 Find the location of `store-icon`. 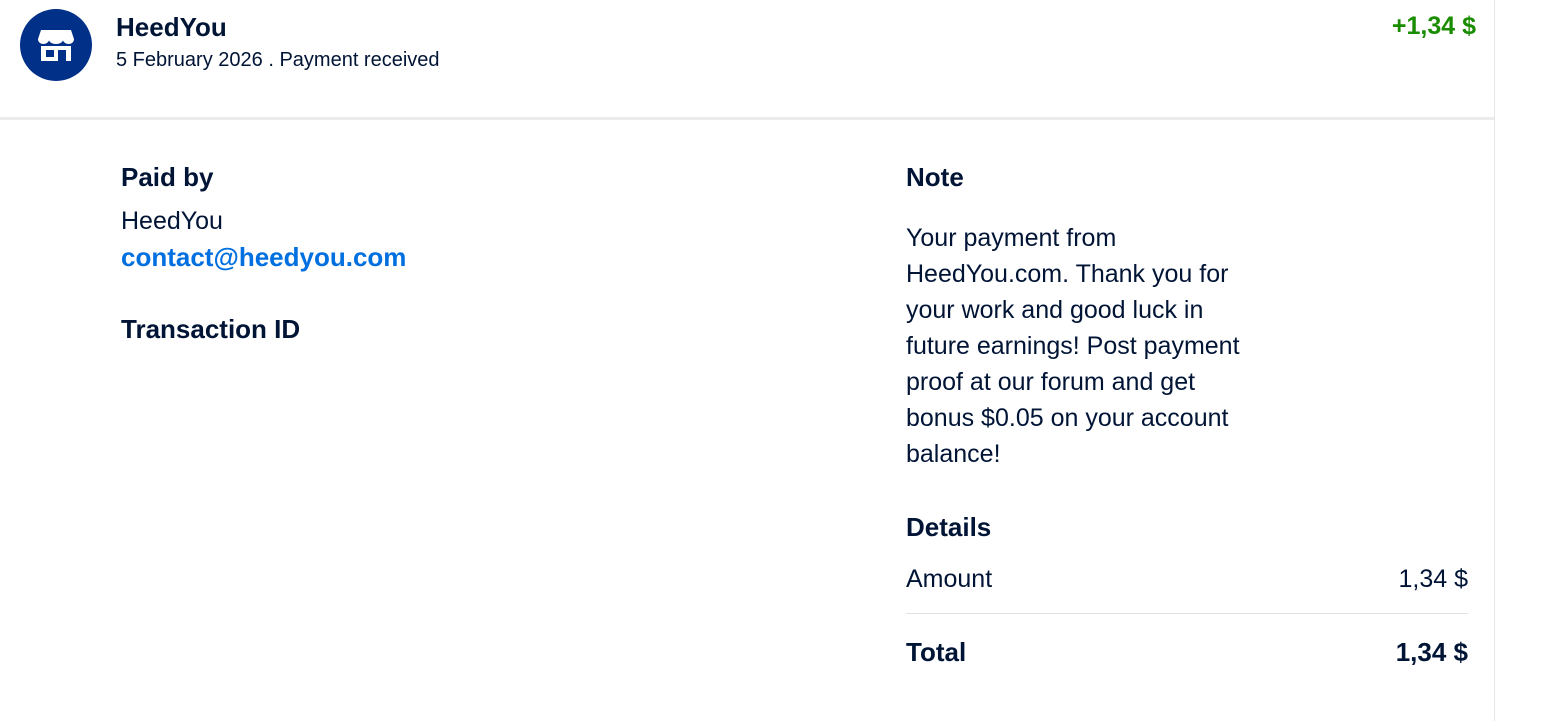

store-icon is located at coordinates (56, 45).